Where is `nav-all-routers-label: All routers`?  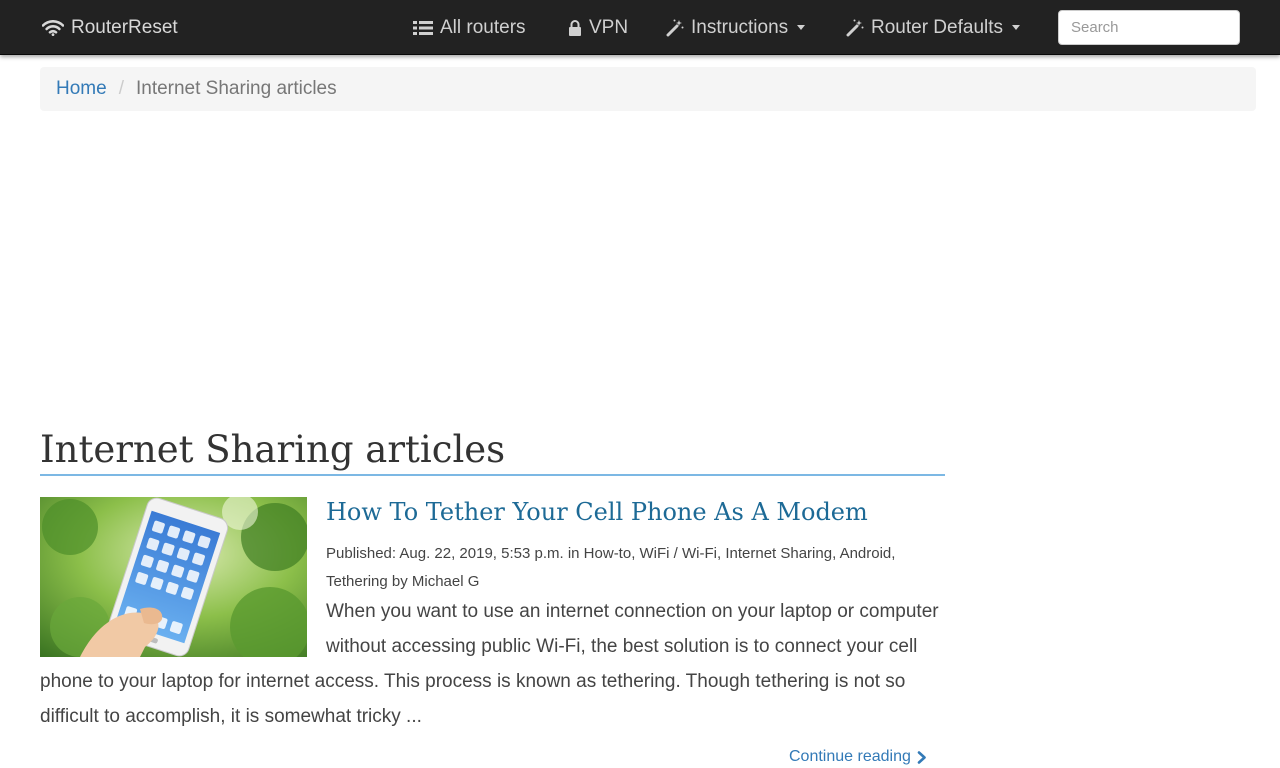
nav-all-routers-label: All routers is located at coordinates (483, 27).